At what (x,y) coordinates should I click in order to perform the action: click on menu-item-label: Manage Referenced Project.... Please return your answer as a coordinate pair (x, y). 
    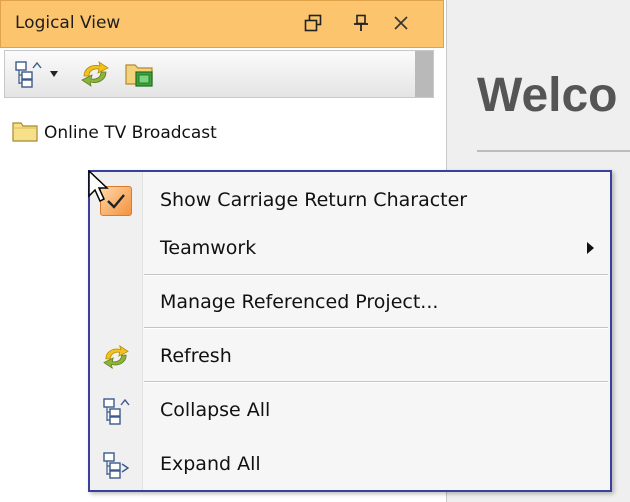
    Looking at the image, I should click on (299, 302).